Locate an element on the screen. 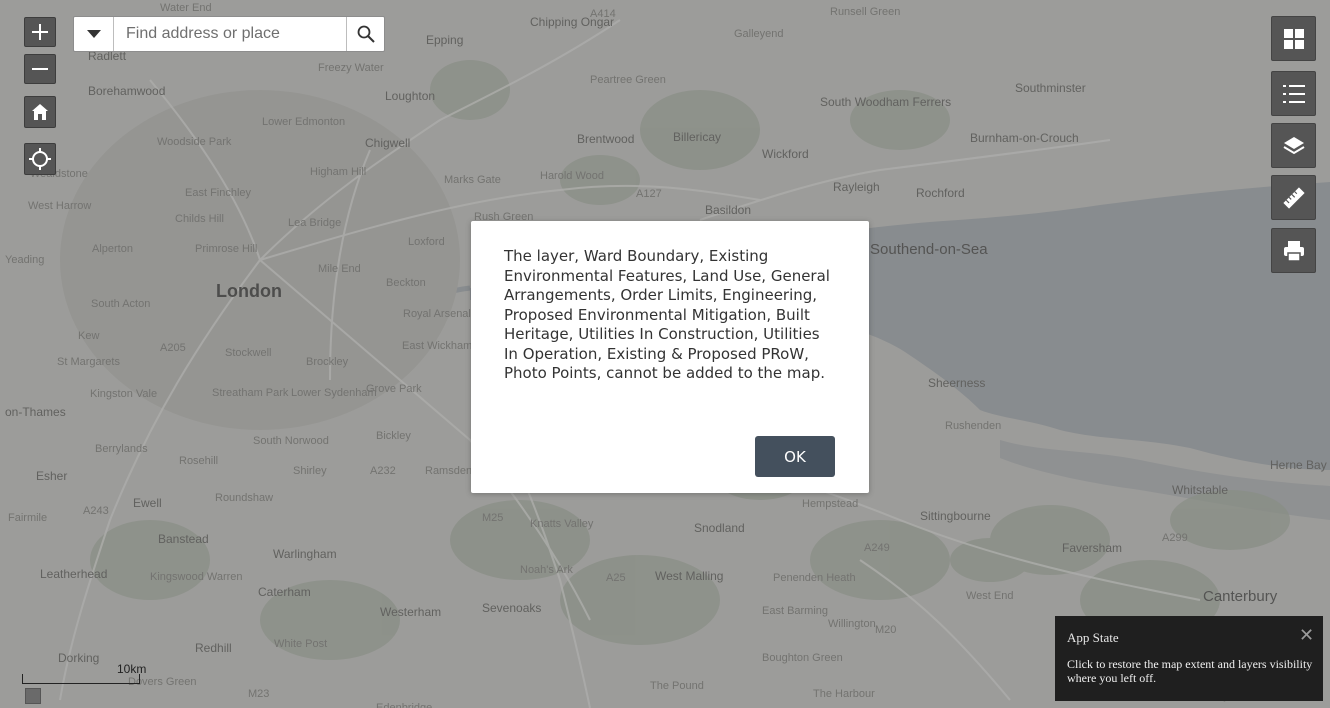  print-icon is located at coordinates (1293, 251).